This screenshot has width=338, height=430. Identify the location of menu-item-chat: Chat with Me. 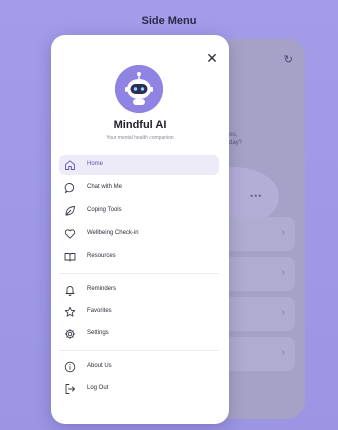
(139, 188).